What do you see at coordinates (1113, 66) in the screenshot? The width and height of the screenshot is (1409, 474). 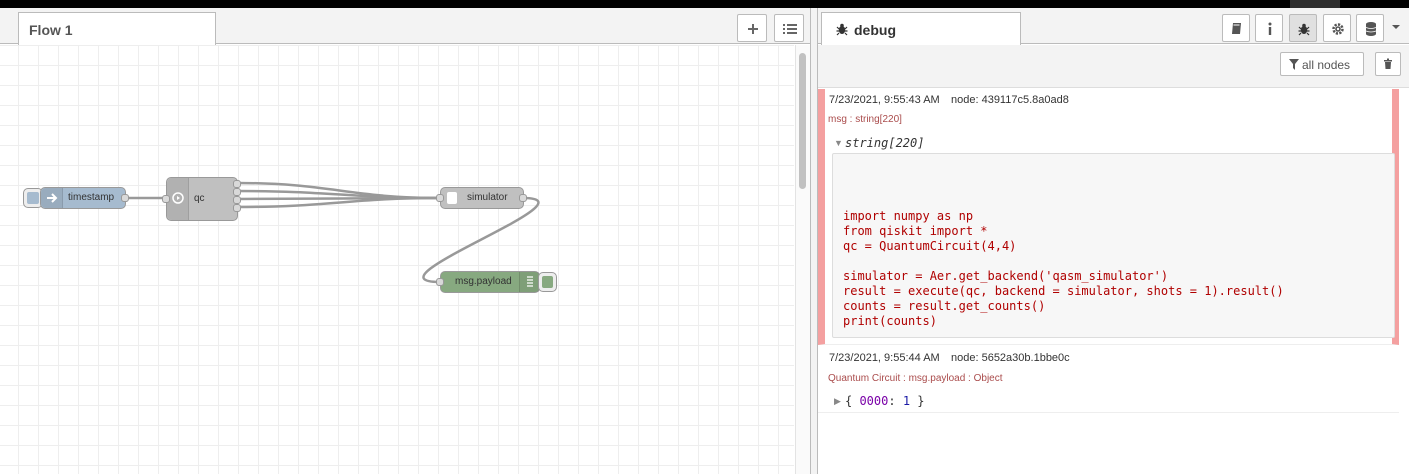 I see `debug-toolbar: all nodes` at bounding box center [1113, 66].